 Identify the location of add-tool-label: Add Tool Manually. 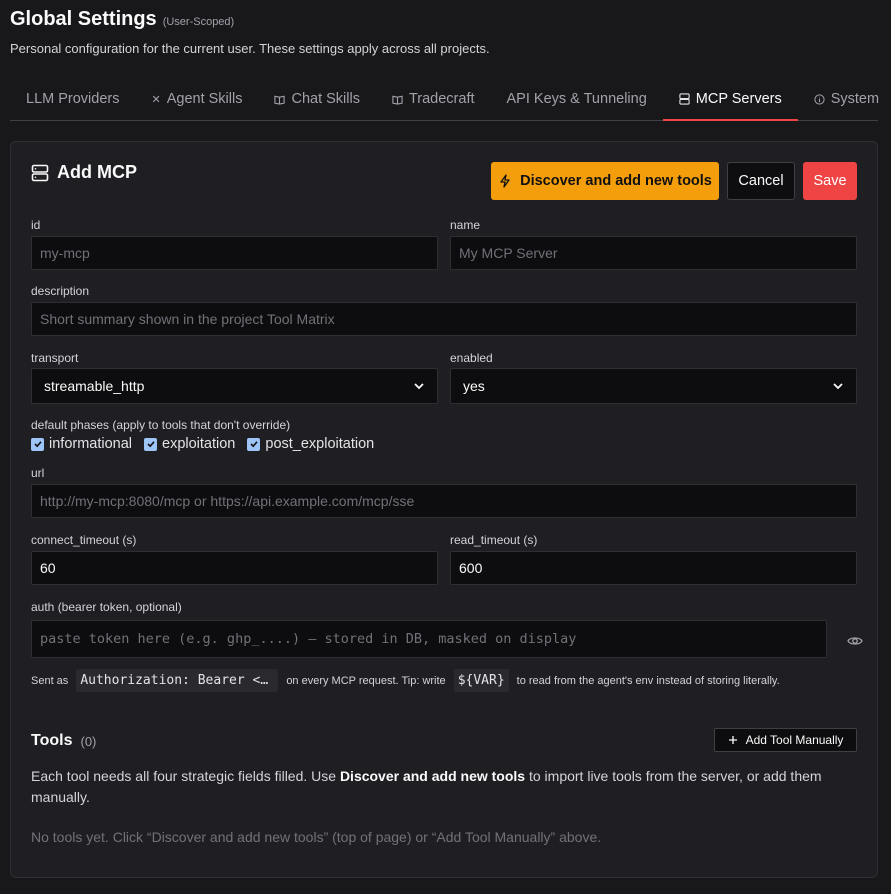
(794, 740).